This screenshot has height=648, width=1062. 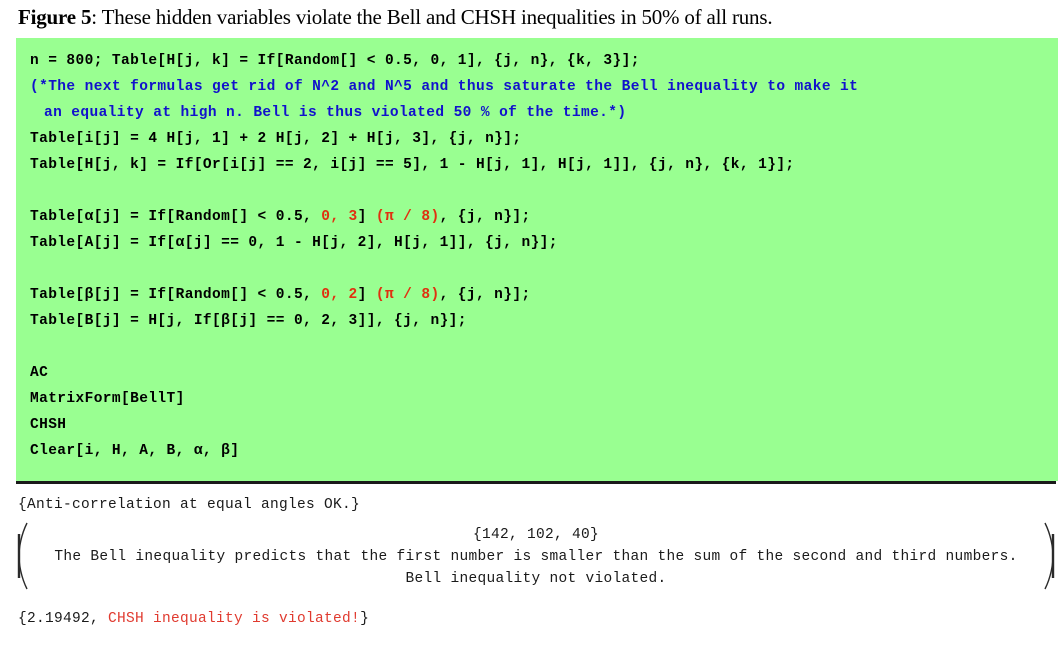 What do you see at coordinates (107, 399) in the screenshot?
I see `code-line-matrixform: MatrixForm[BellT]` at bounding box center [107, 399].